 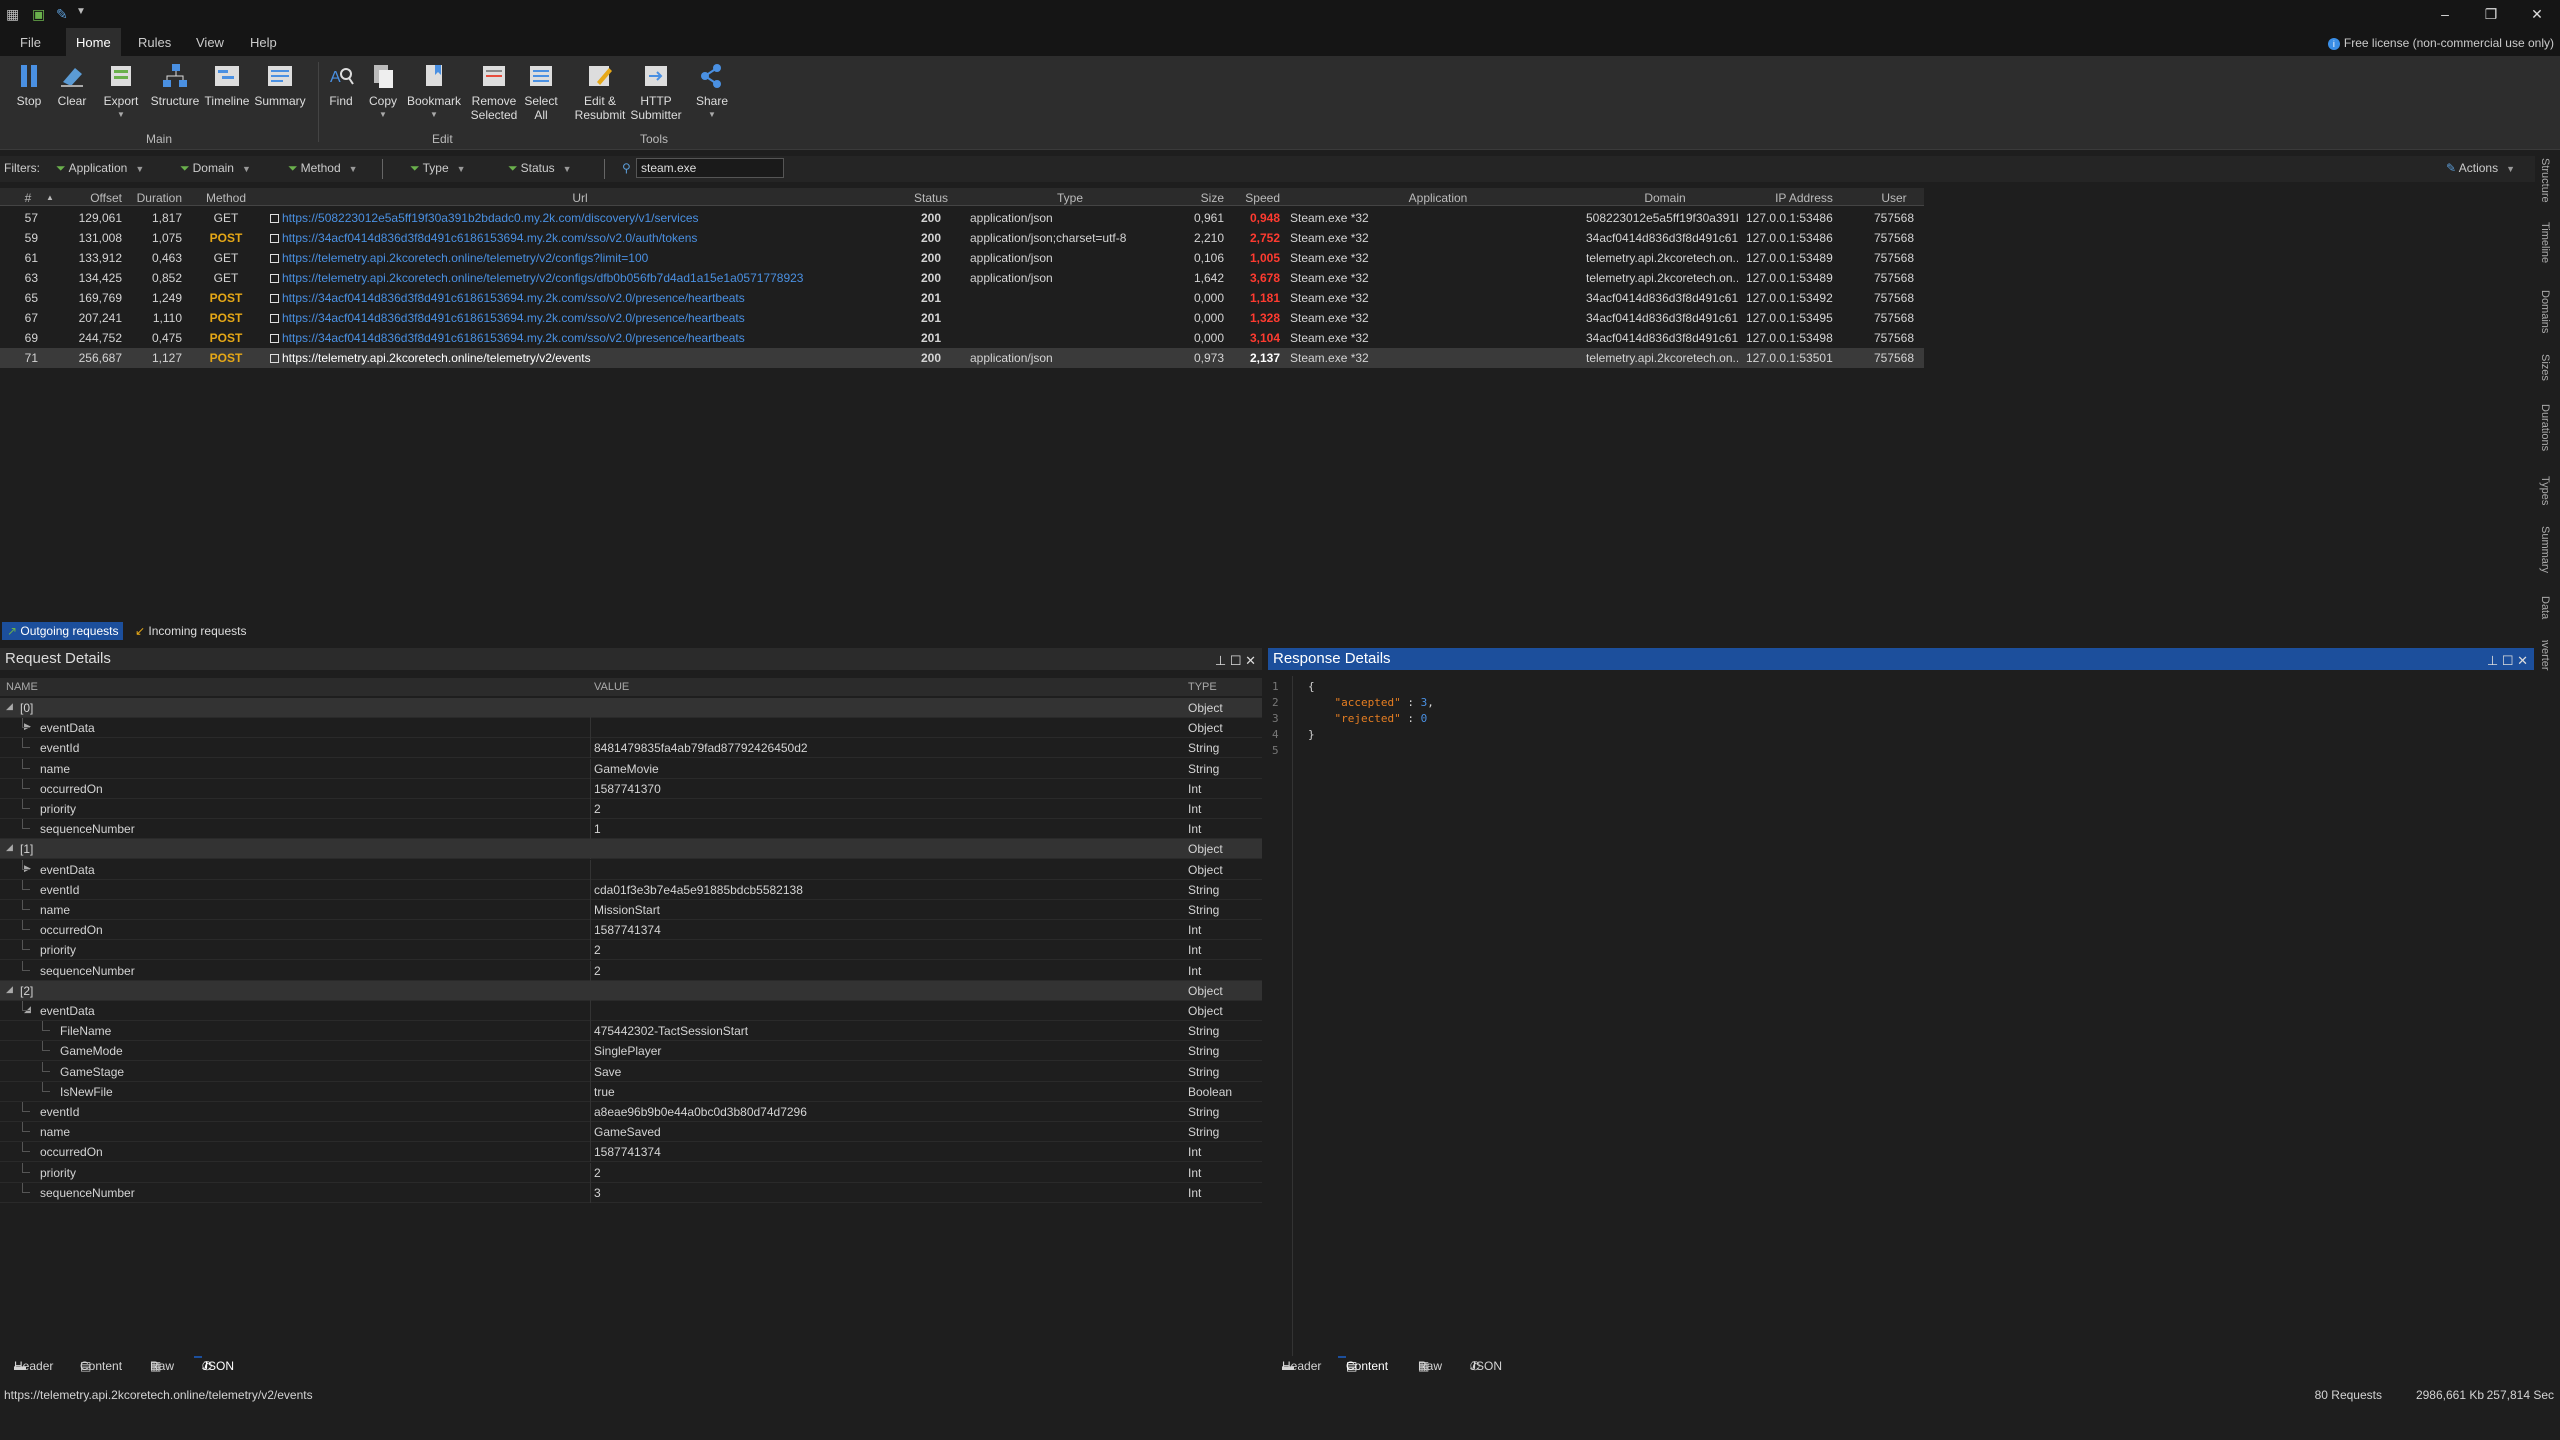 I want to click on menu-help: Help, so click(x=263, y=42).